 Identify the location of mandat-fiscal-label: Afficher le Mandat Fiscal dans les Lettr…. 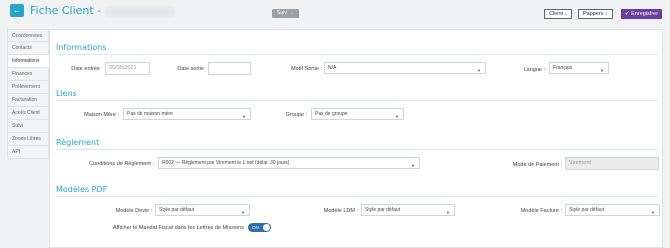
(178, 228).